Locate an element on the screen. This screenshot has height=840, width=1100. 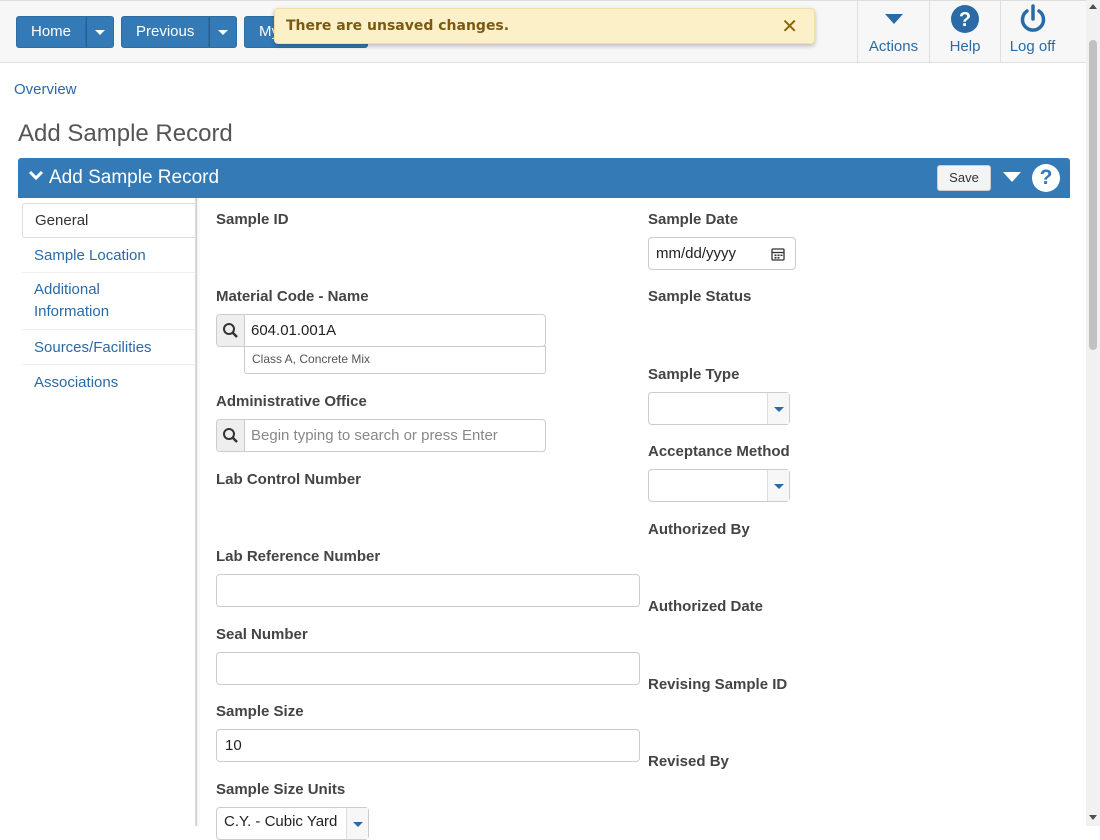
sidenav-item-label: Sample Location is located at coordinates (90, 255).